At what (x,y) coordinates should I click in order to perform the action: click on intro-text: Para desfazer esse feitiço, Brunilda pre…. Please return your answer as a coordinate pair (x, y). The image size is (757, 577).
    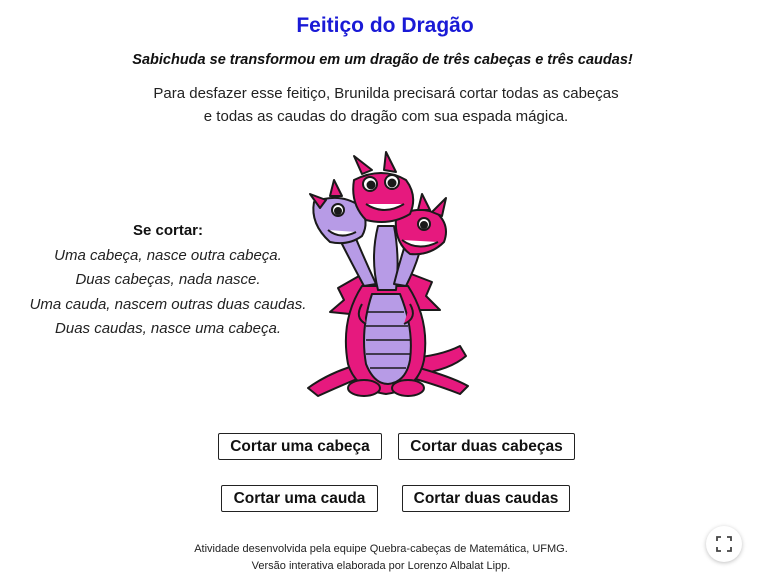
    Looking at the image, I should click on (378, 105).